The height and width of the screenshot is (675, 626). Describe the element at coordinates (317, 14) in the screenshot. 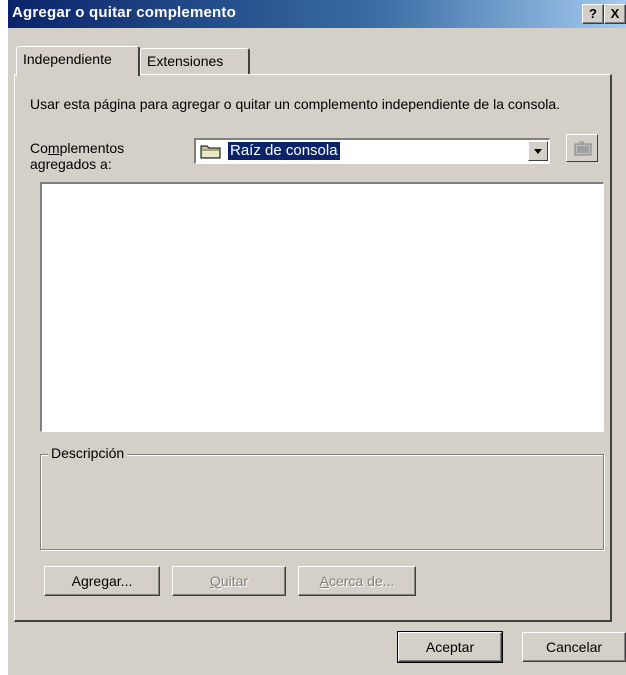

I see `title-bar: Agregar o quitar complemento ? X` at that location.